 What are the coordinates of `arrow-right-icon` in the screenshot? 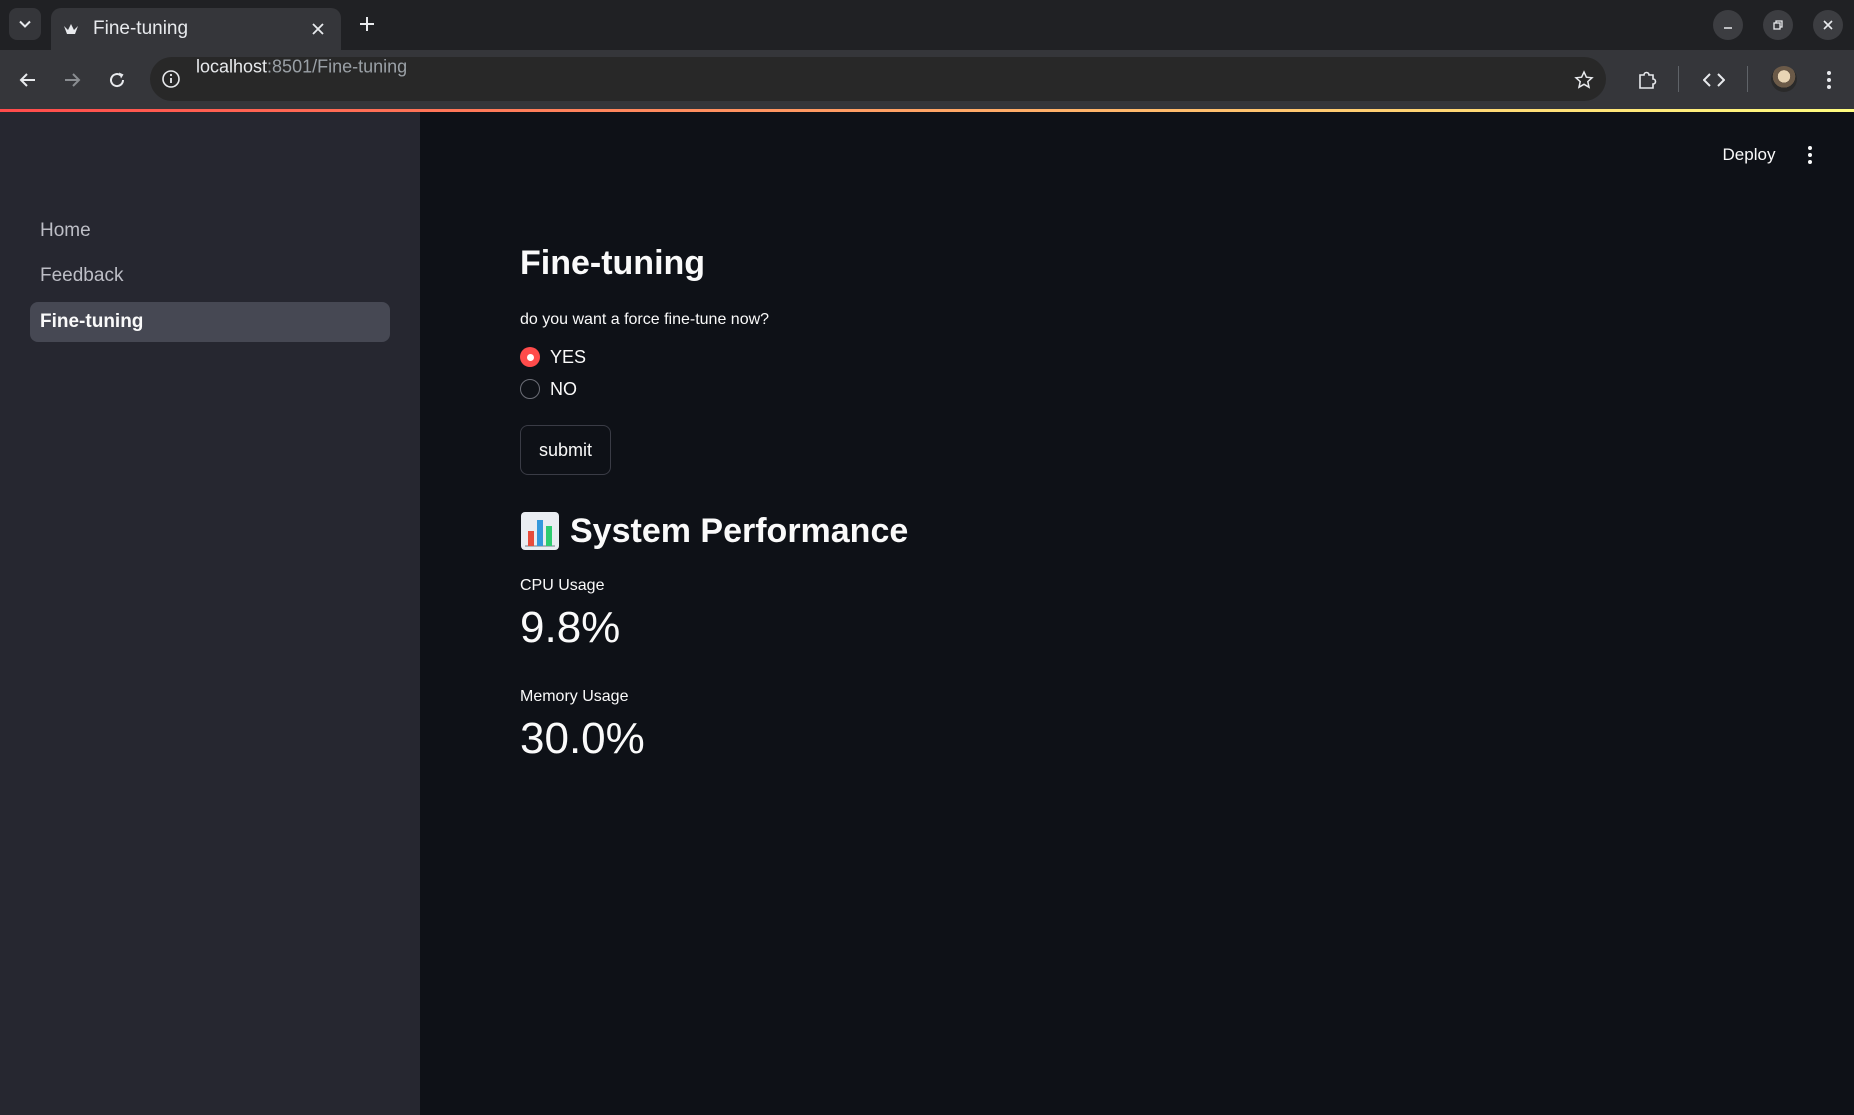 It's located at (73, 80).